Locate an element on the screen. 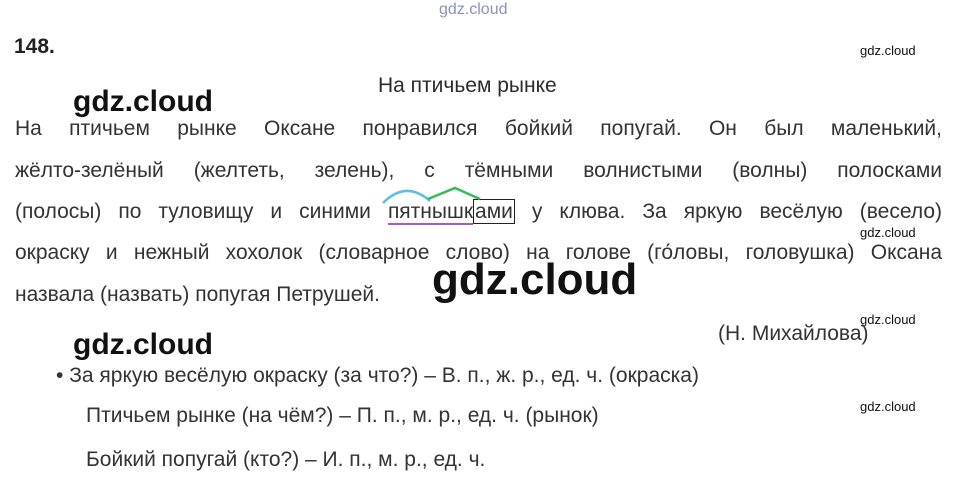  morpheme-marks is located at coordinates (431, 195).